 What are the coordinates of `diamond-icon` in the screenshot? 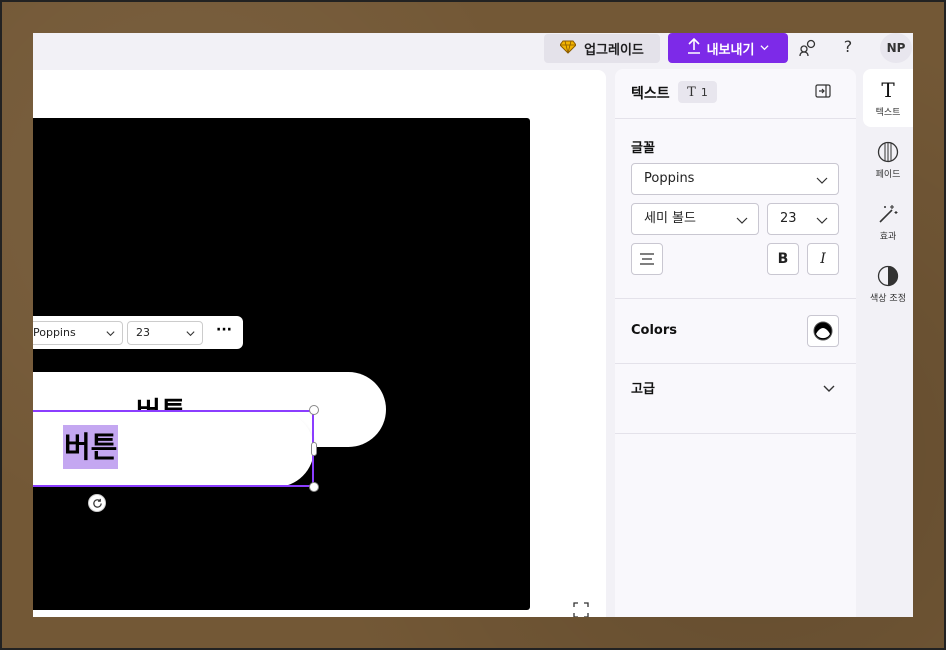 It's located at (568, 49).